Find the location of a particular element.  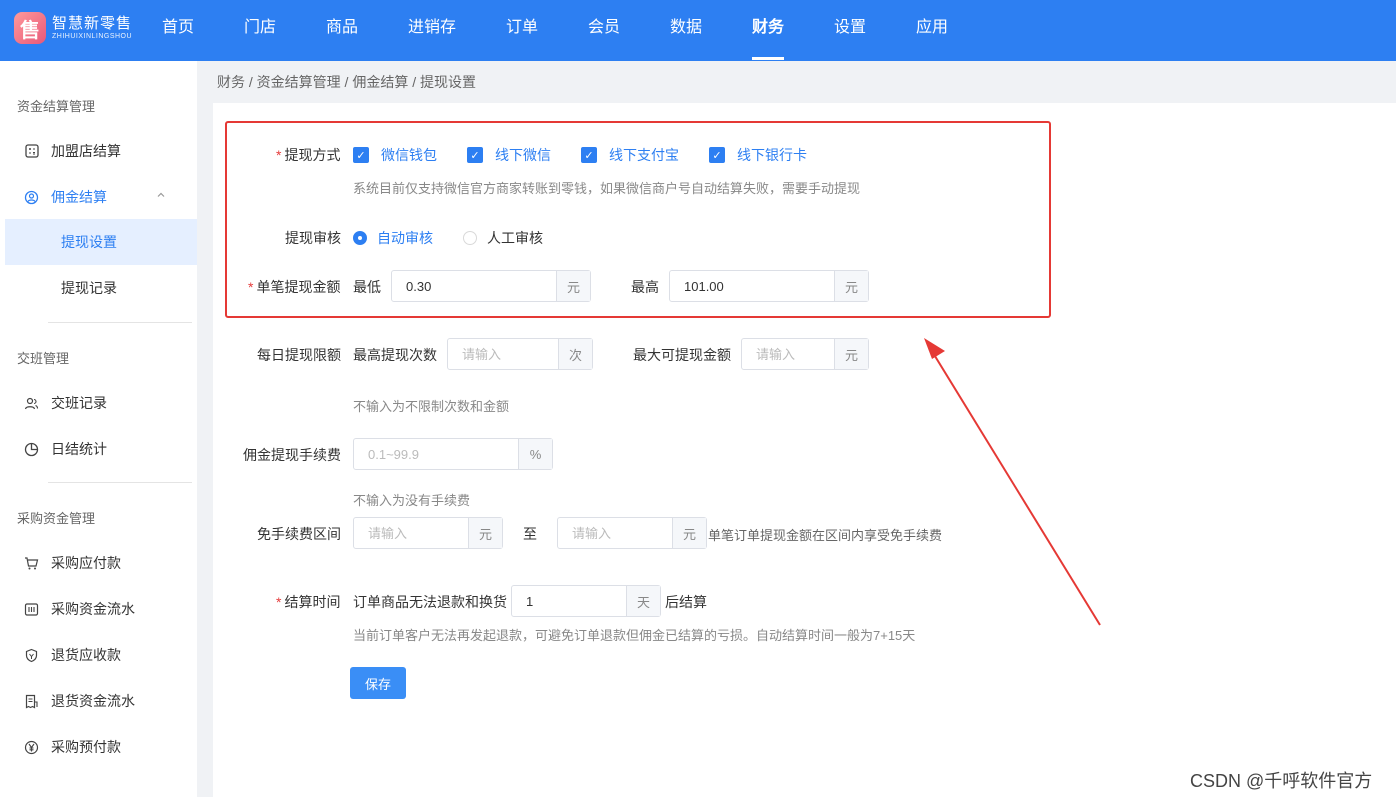

free-range-from-field: 元 is located at coordinates (428, 533).